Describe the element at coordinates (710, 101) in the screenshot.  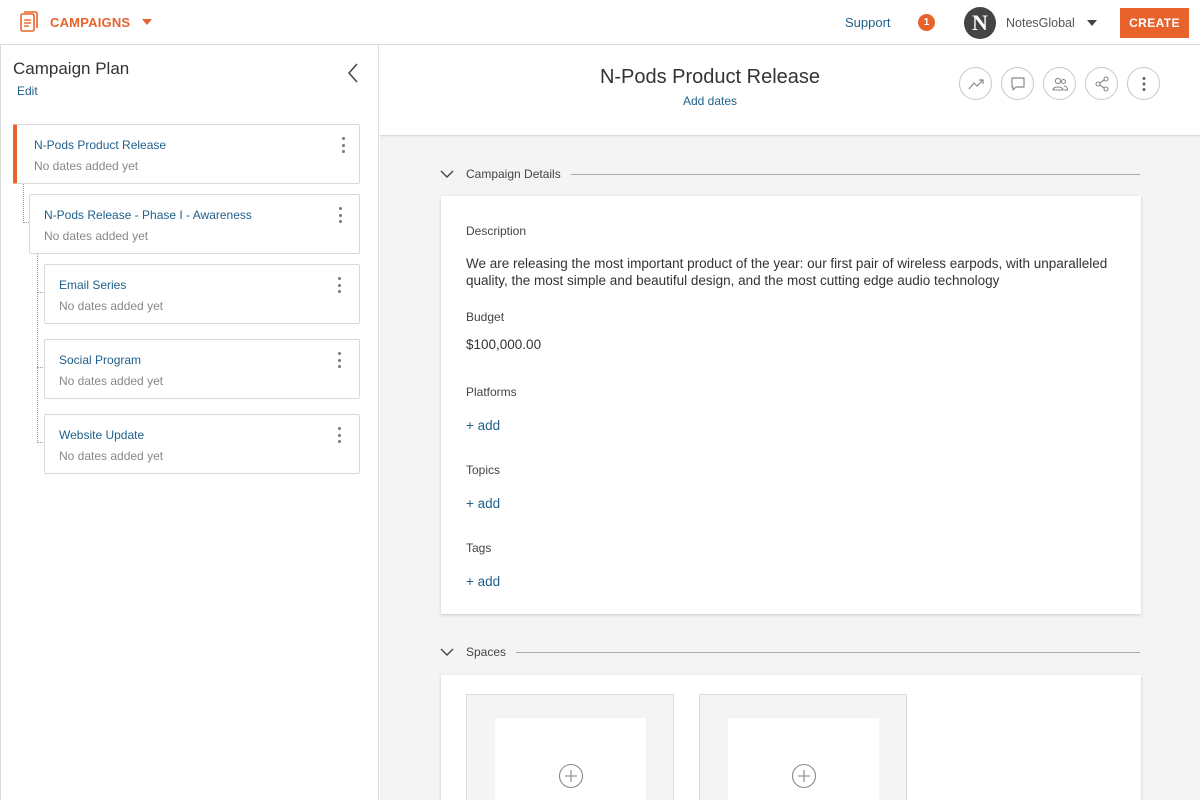
I see `add-dates-link: Add dates` at that location.